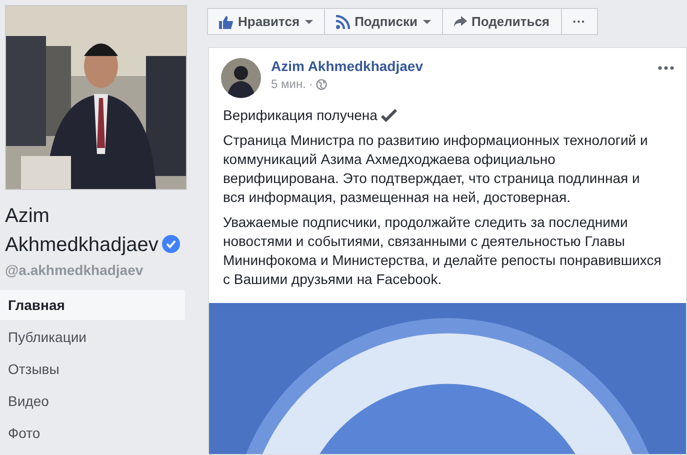 The height and width of the screenshot is (455, 687). I want to click on globe-icon, so click(321, 84).